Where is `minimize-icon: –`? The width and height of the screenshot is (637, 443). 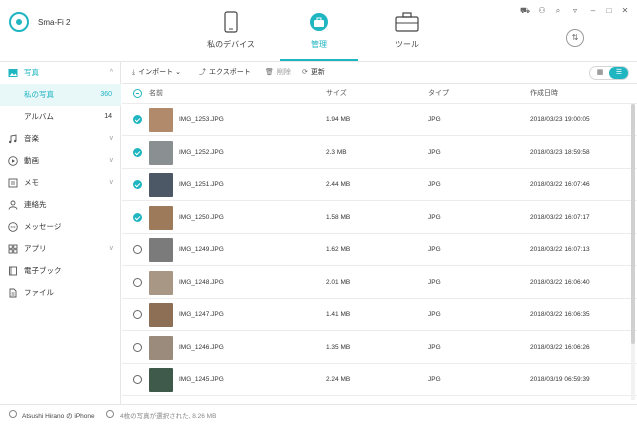 minimize-icon: – is located at coordinates (593, 11).